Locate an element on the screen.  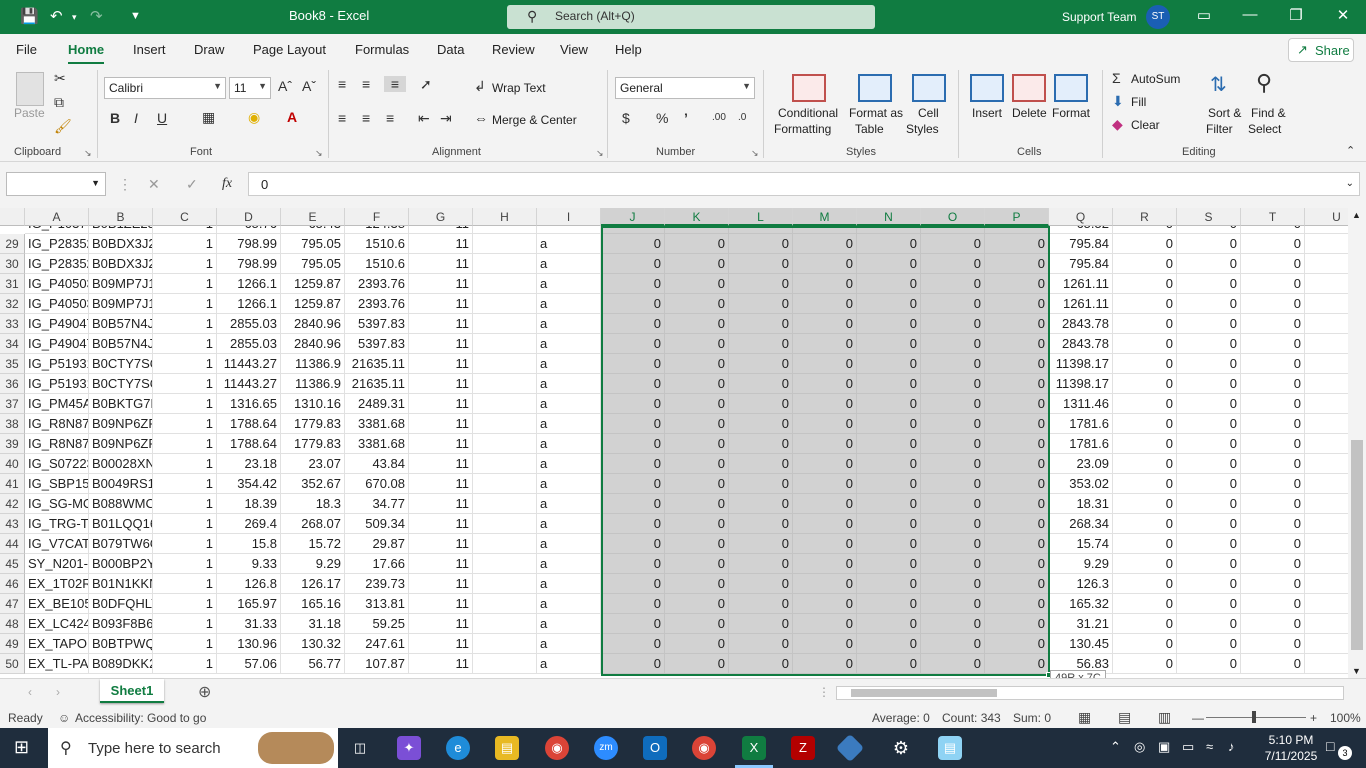
cell-styles-label-1: Cell is located at coordinates (928, 113).